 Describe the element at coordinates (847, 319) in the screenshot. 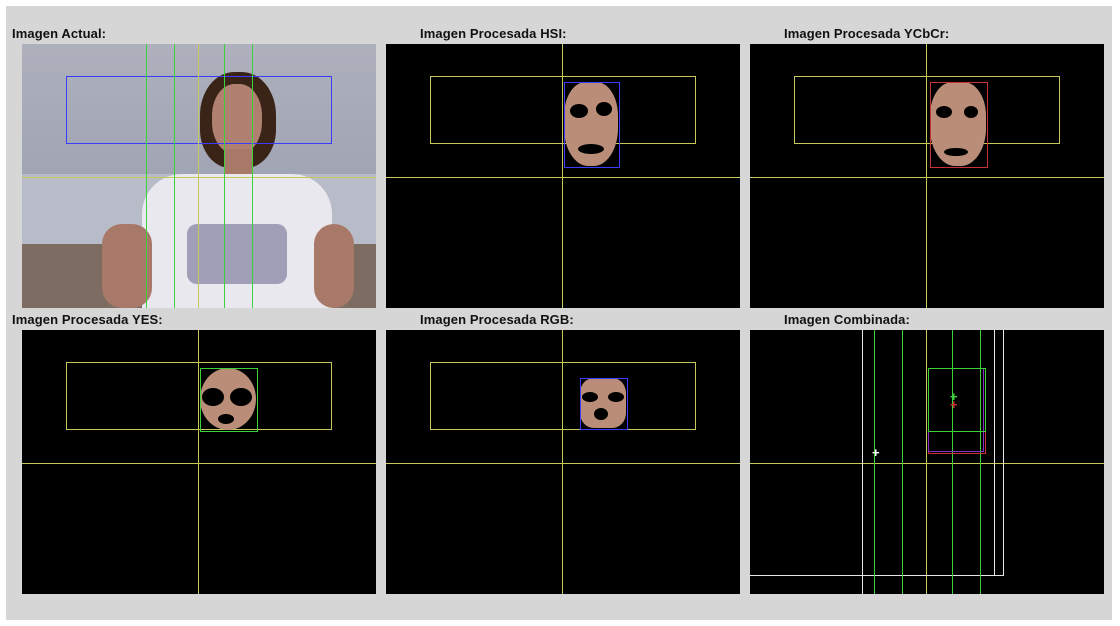

I see `label-imagen-combinada: Imagen Combinada:` at that location.